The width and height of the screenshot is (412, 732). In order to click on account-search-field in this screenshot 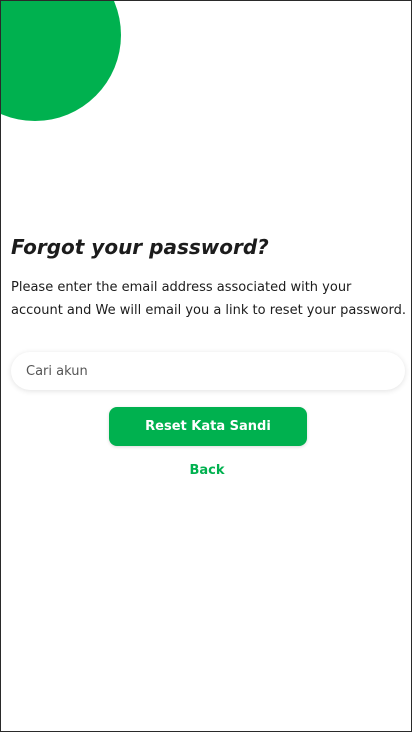, I will do `click(208, 371)`.